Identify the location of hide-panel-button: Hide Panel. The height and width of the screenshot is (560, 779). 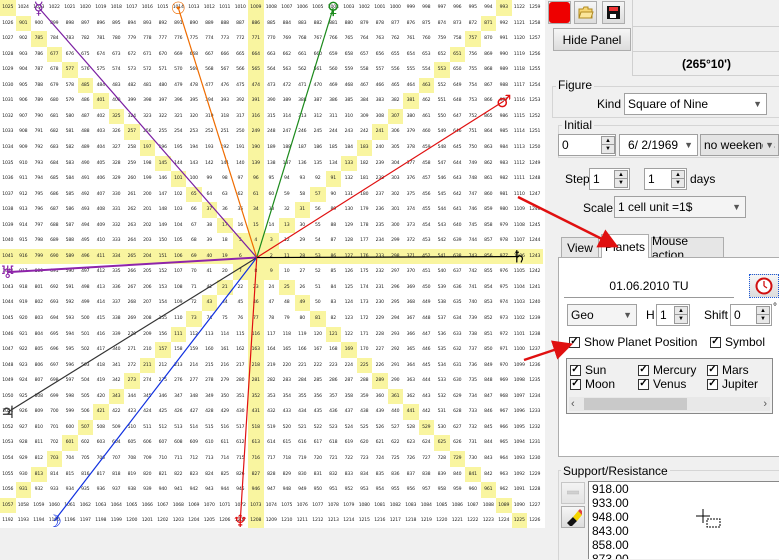
(592, 39).